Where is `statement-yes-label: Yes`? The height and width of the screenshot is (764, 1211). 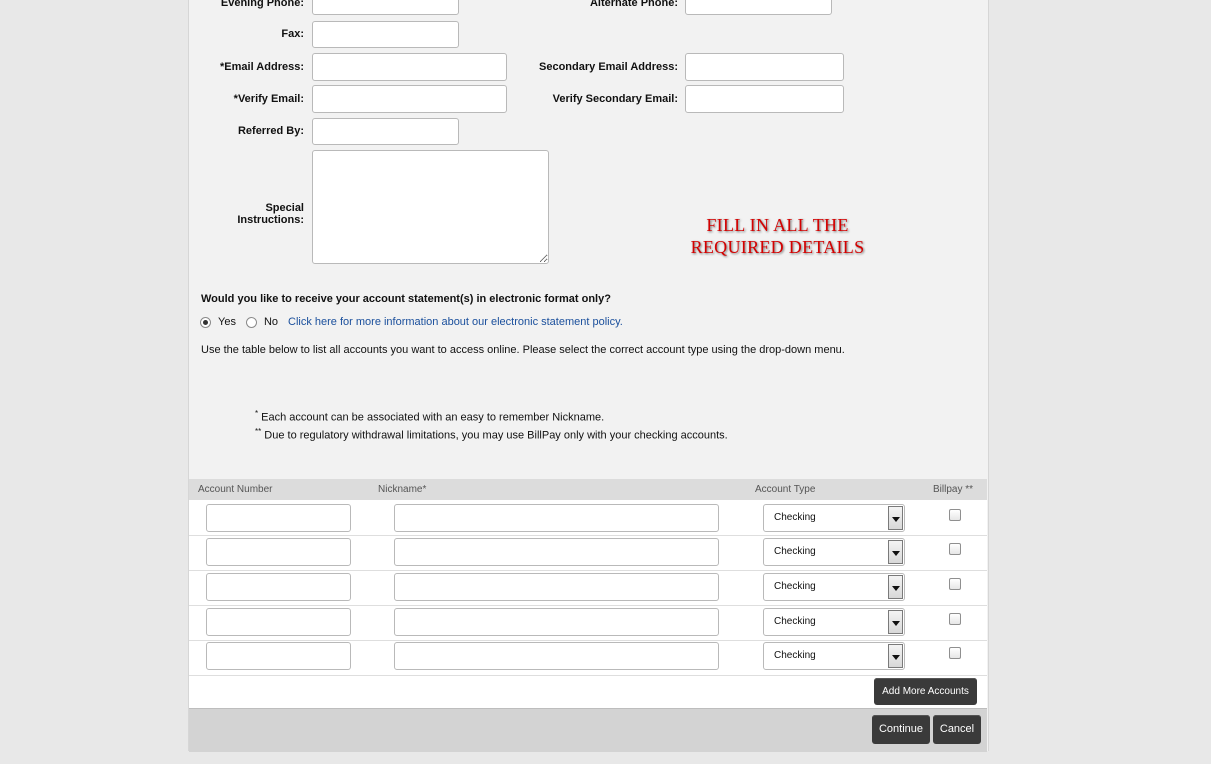 statement-yes-label: Yes is located at coordinates (227, 322).